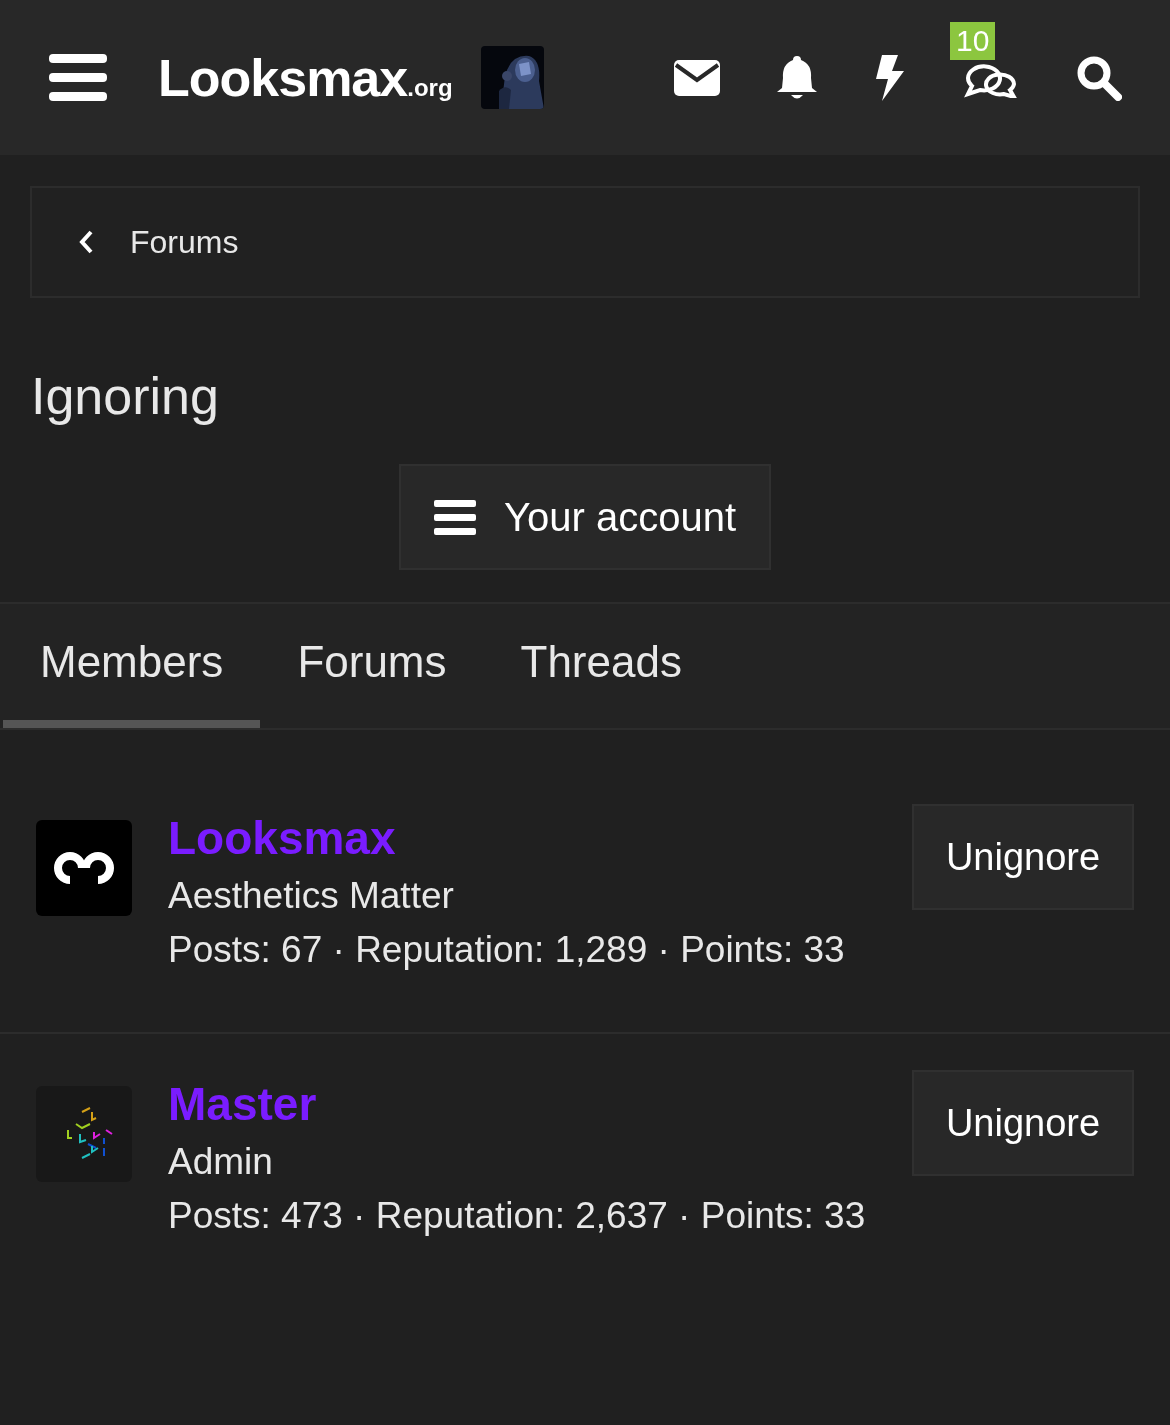 The height and width of the screenshot is (1425, 1170). Describe the element at coordinates (86, 242) in the screenshot. I see `chevron-left-icon` at that location.